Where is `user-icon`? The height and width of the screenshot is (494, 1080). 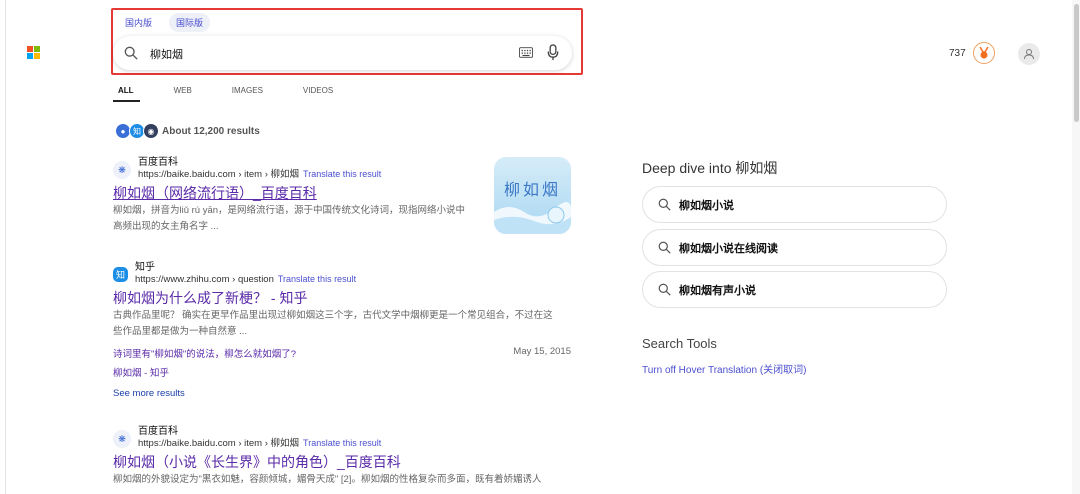
user-icon is located at coordinates (1029, 54).